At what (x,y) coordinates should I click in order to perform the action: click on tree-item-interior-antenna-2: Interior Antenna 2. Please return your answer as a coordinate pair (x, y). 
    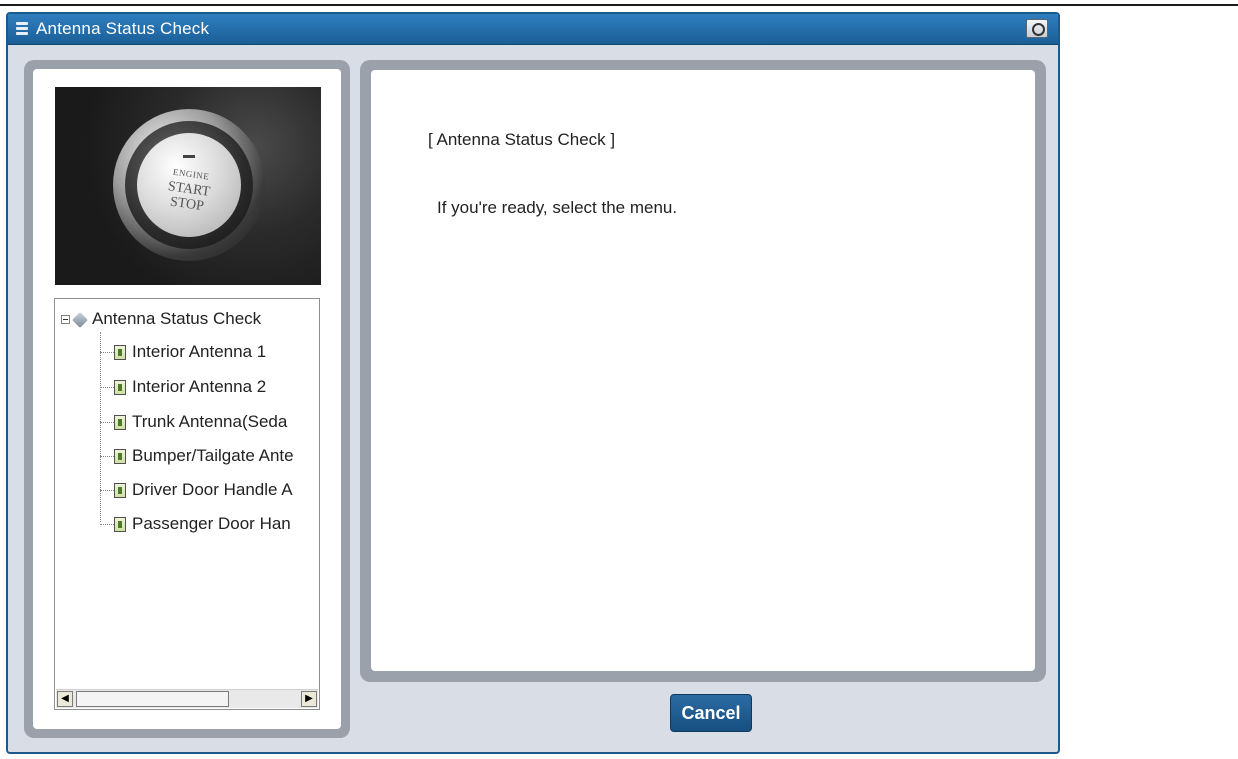
    Looking at the image, I should click on (183, 387).